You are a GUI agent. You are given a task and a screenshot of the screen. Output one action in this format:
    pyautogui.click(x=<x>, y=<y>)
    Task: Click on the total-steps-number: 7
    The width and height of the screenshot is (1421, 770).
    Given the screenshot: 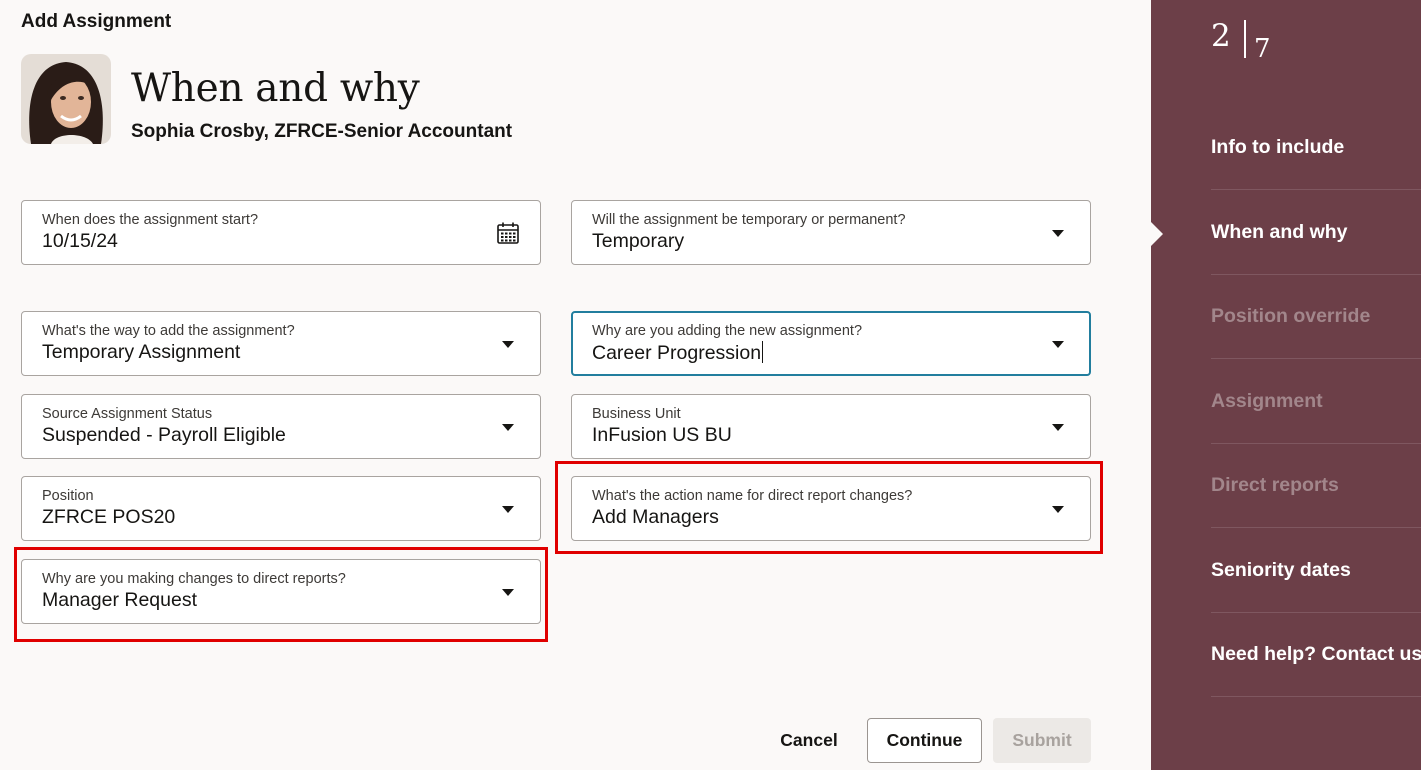 What is the action you would take?
    pyautogui.click(x=1262, y=49)
    